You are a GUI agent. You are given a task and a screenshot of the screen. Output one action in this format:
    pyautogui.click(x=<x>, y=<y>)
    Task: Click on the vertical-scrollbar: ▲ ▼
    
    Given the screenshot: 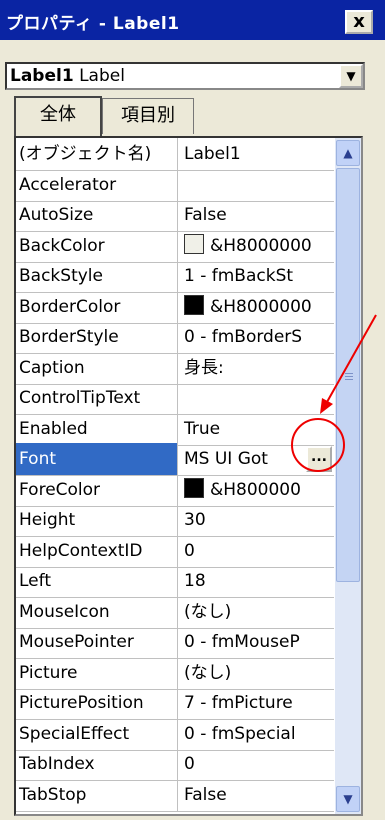 What is the action you would take?
    pyautogui.click(x=348, y=476)
    